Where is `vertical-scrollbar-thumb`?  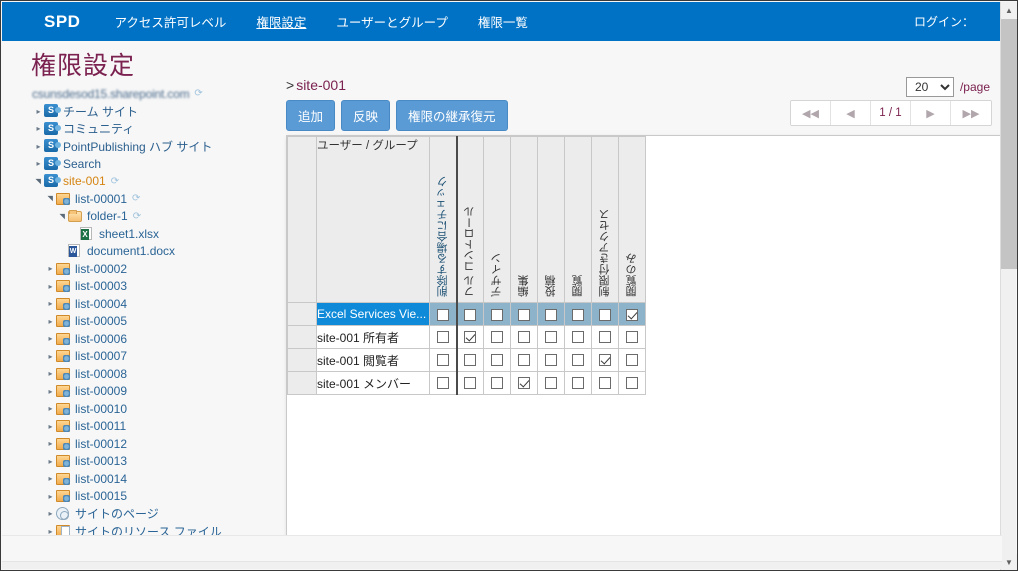
vertical-scrollbar-thumb is located at coordinates (1009, 144).